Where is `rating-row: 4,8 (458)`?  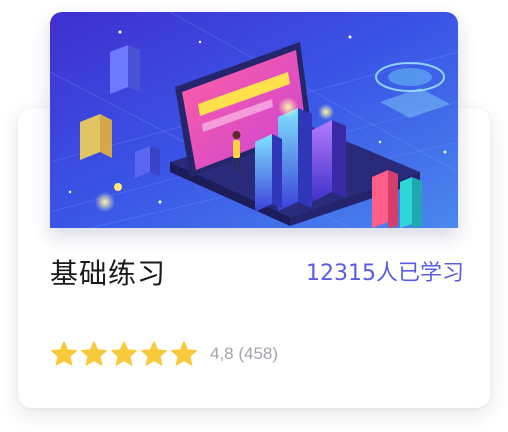 rating-row: 4,8 (458) is located at coordinates (164, 354).